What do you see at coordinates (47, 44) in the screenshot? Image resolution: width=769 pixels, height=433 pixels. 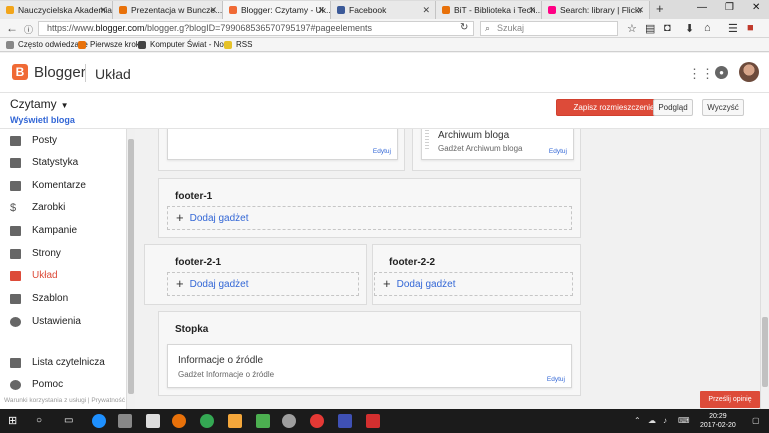 I see `bookmark-item: Często odwiedzane` at bounding box center [47, 44].